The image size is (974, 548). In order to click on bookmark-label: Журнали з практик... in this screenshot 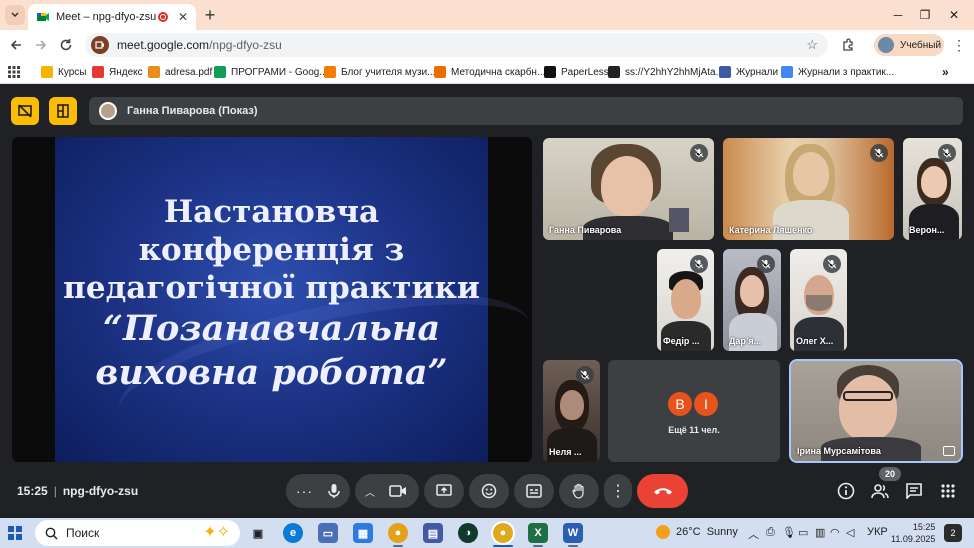, I will do `click(846, 72)`.